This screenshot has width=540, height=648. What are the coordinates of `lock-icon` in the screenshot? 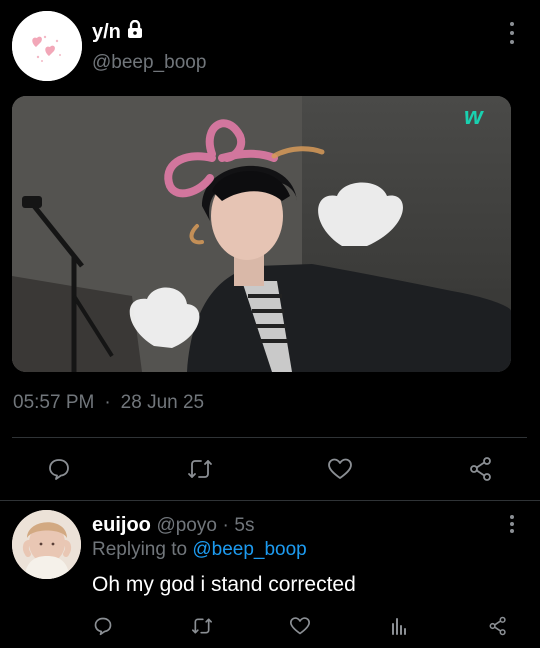 It's located at (135, 31).